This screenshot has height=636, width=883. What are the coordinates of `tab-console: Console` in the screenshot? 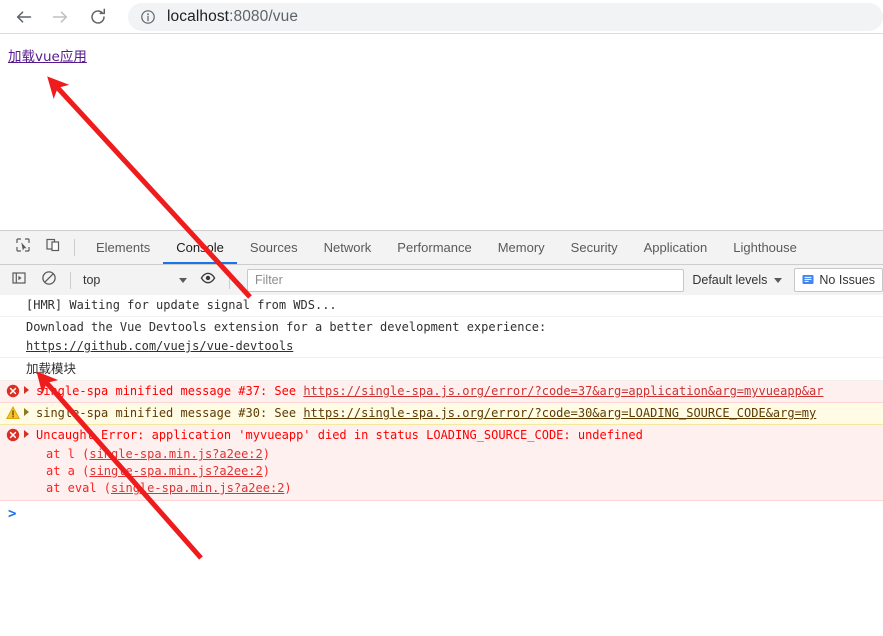 It's located at (200, 248).